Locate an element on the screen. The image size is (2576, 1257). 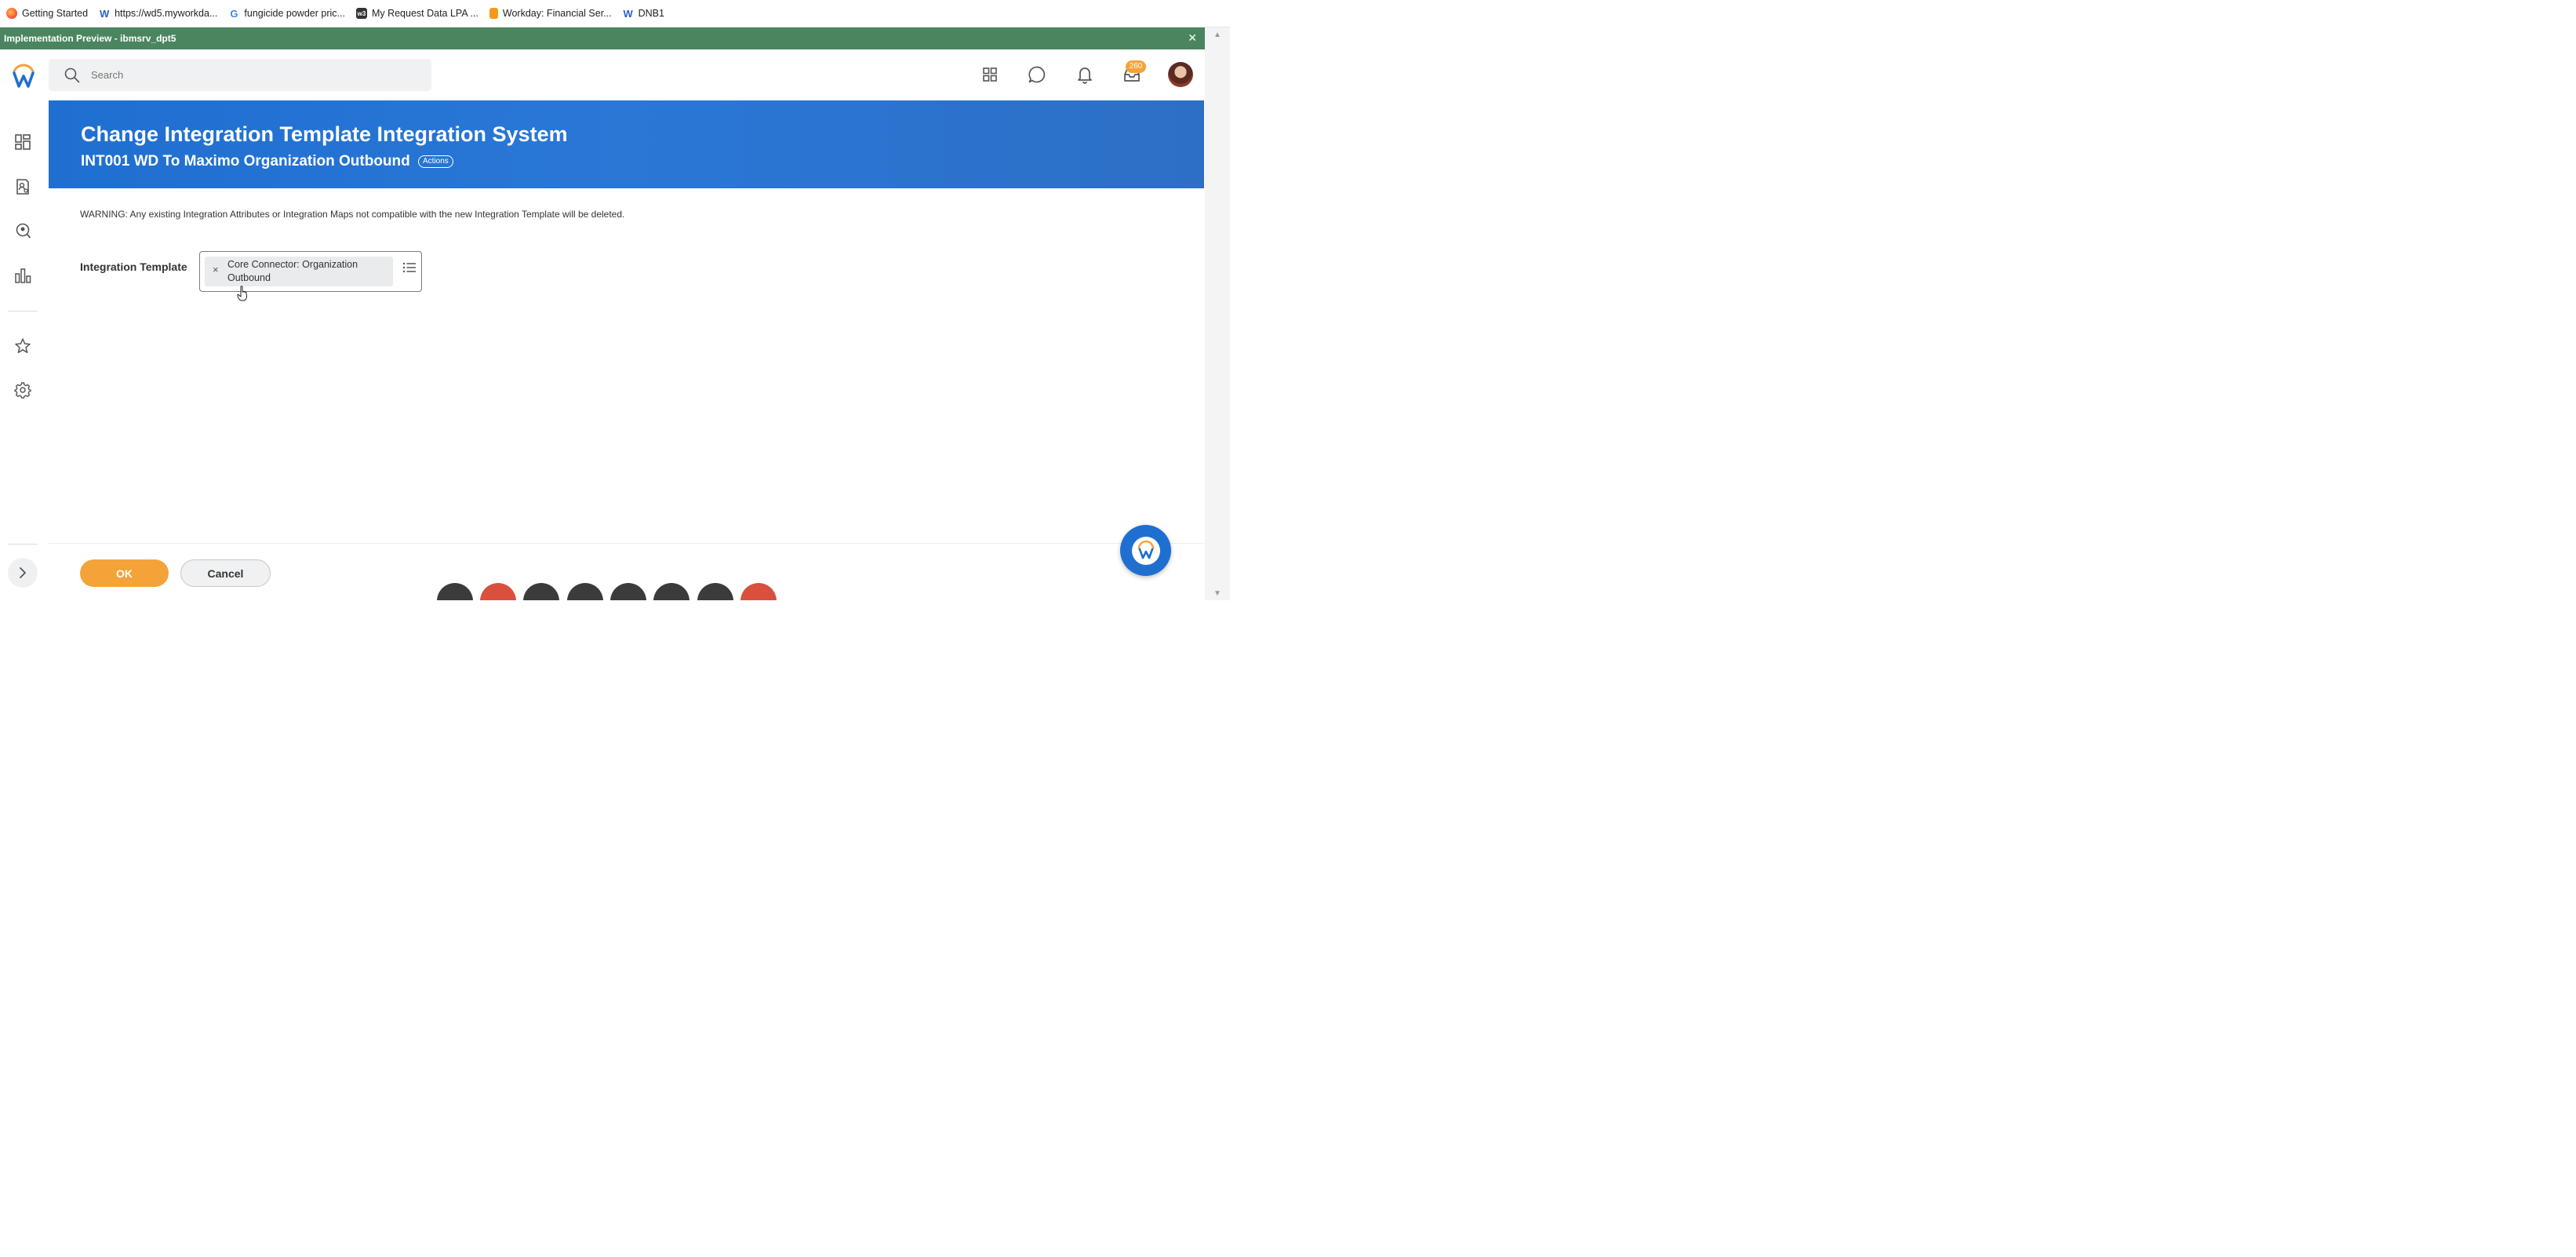
meeting-video-button is located at coordinates (498, 591).